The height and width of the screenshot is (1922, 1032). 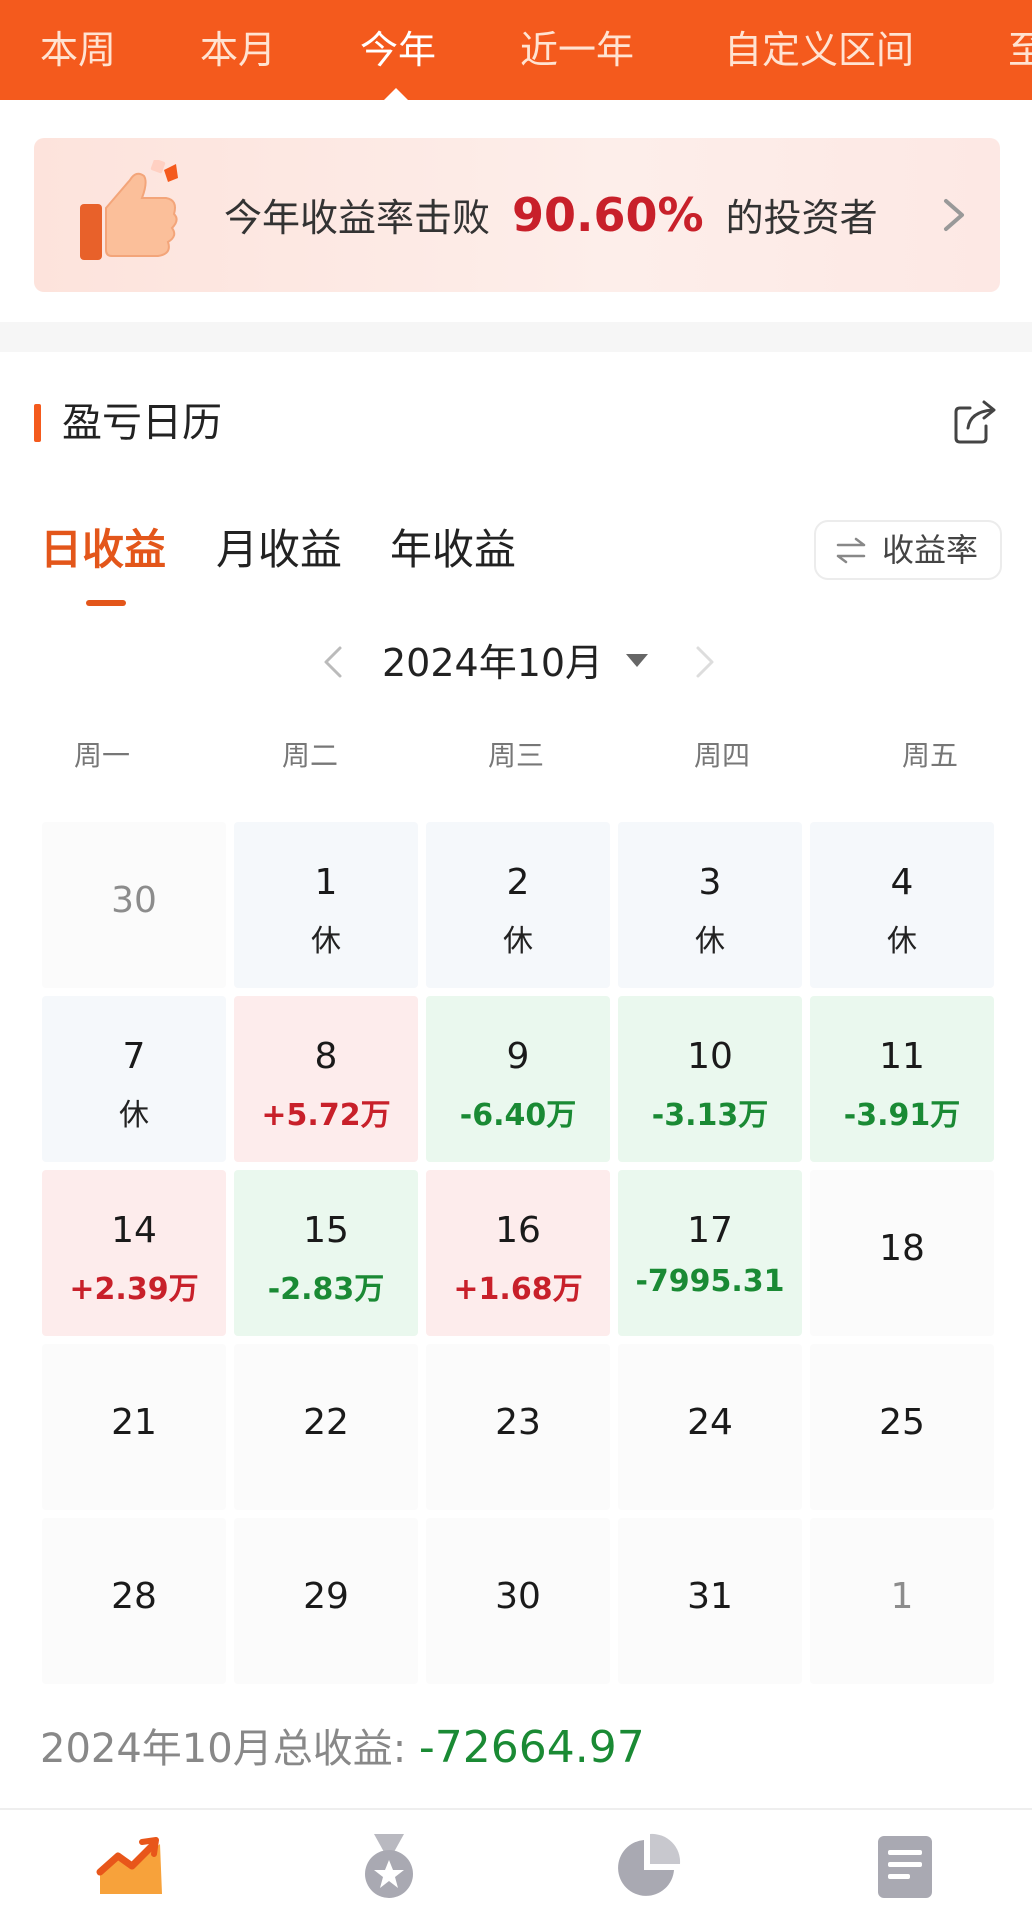 I want to click on tab-daily-return: 日收益, so click(x=103, y=550).